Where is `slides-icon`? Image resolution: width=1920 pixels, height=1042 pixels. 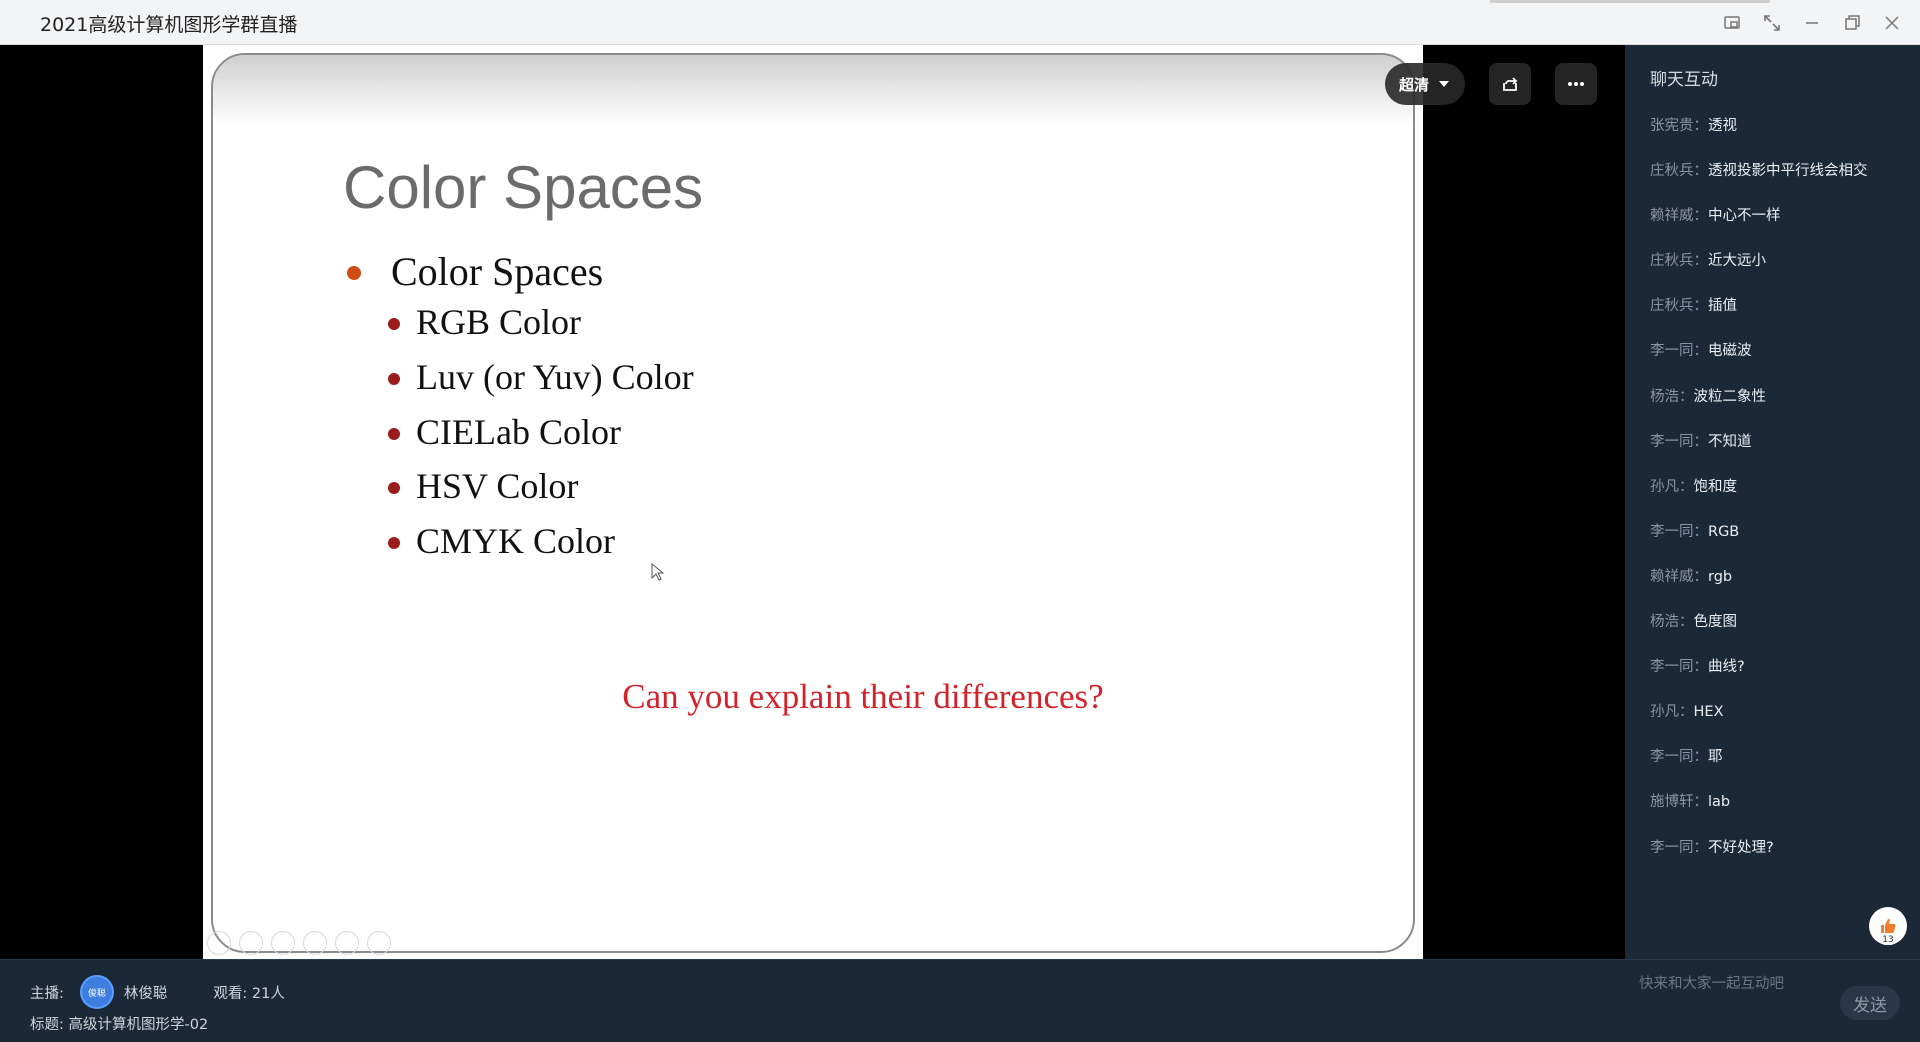
slides-icon is located at coordinates (315, 943).